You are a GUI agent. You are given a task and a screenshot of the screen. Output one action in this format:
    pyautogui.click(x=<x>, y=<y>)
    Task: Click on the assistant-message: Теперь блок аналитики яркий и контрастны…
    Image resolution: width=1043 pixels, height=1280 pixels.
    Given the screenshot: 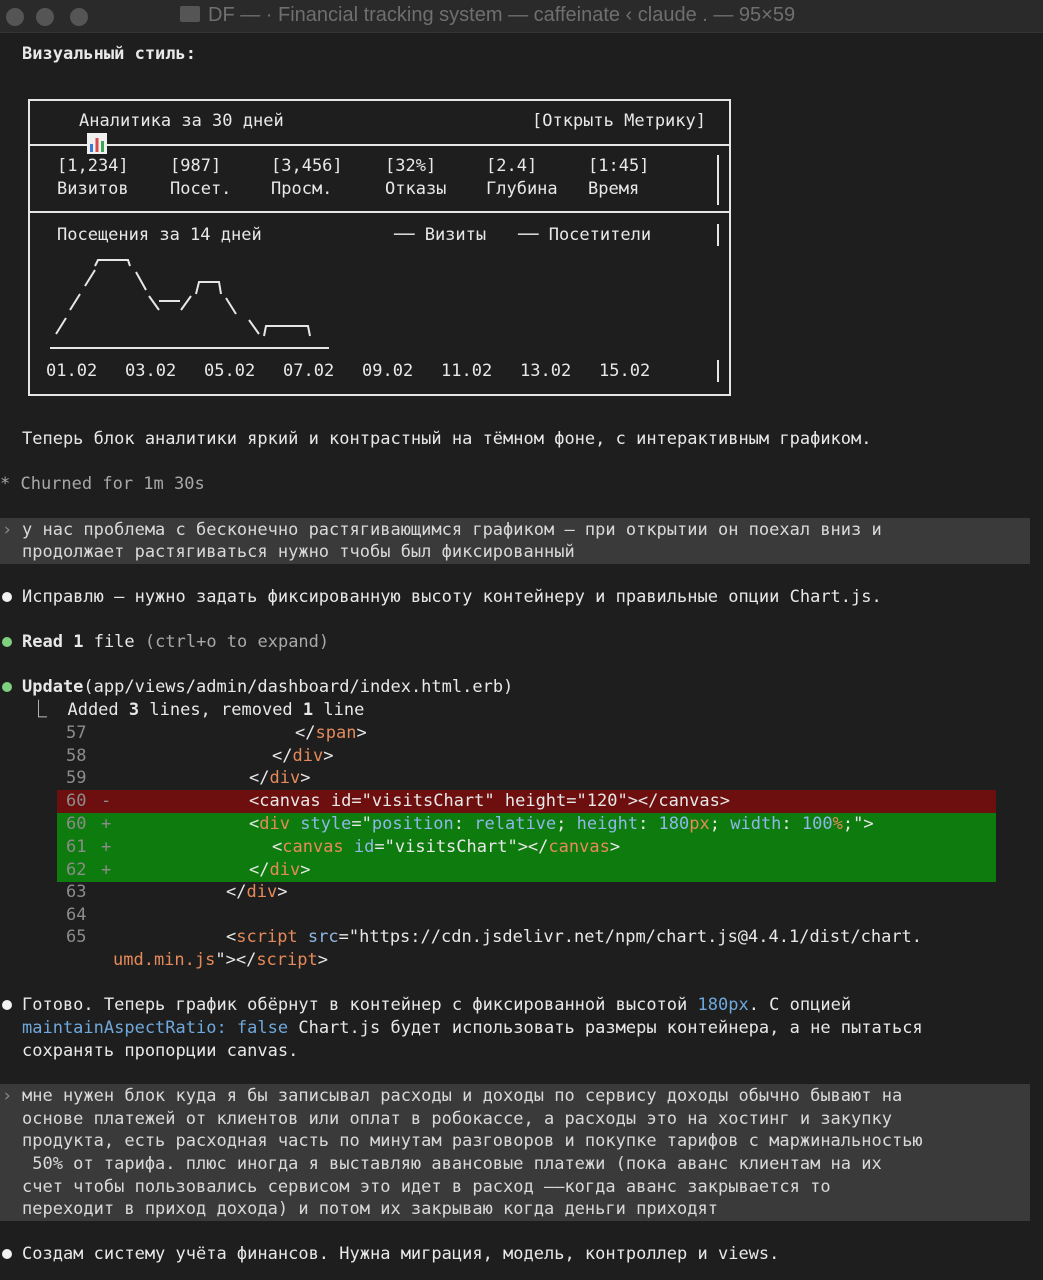 What is the action you would take?
    pyautogui.click(x=447, y=439)
    